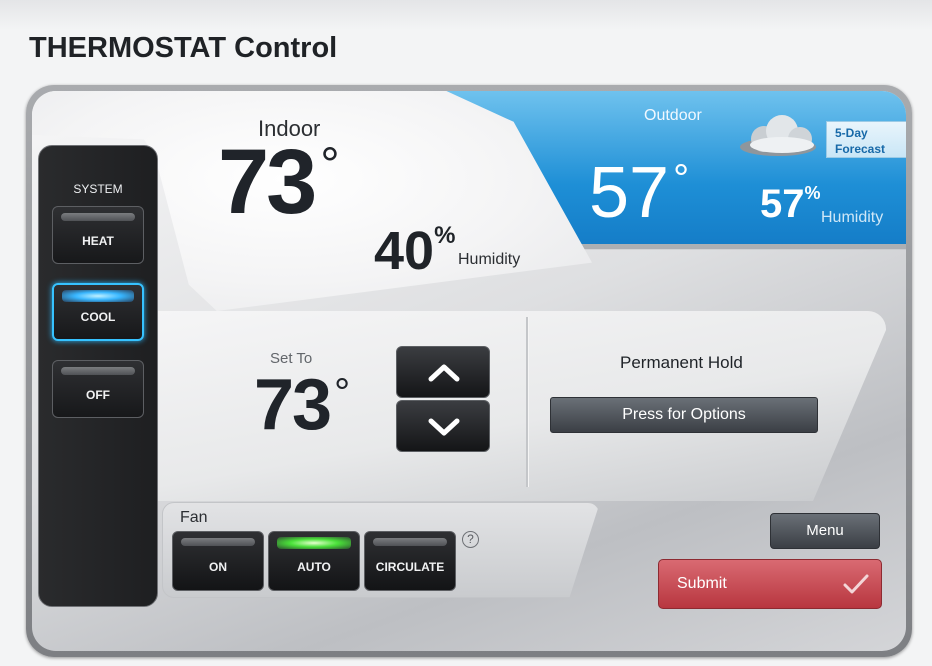  I want to click on setpoint-temperature: 73 °, so click(302, 405).